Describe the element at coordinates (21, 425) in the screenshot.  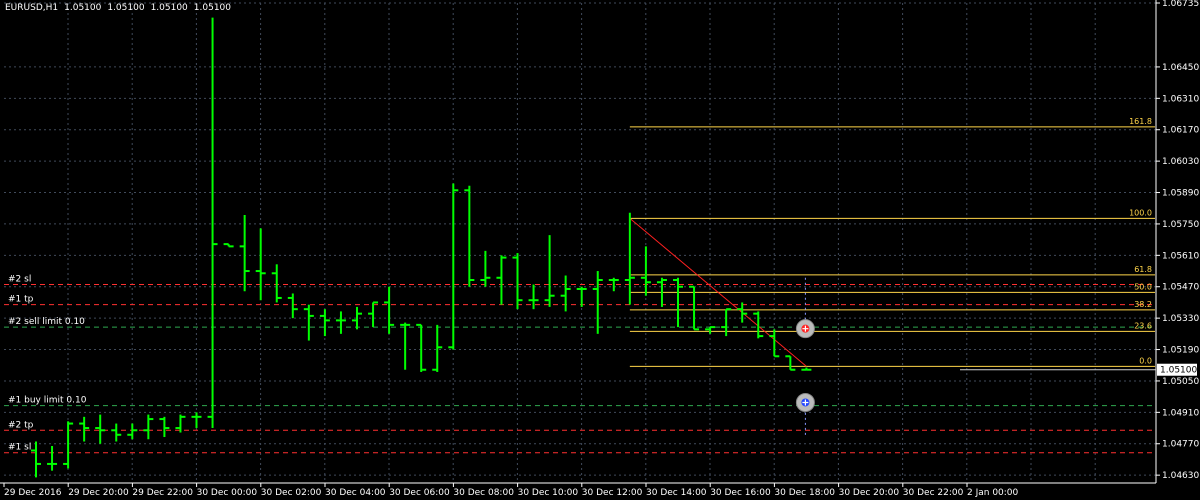
I see `order-line-label: #2 tp` at that location.